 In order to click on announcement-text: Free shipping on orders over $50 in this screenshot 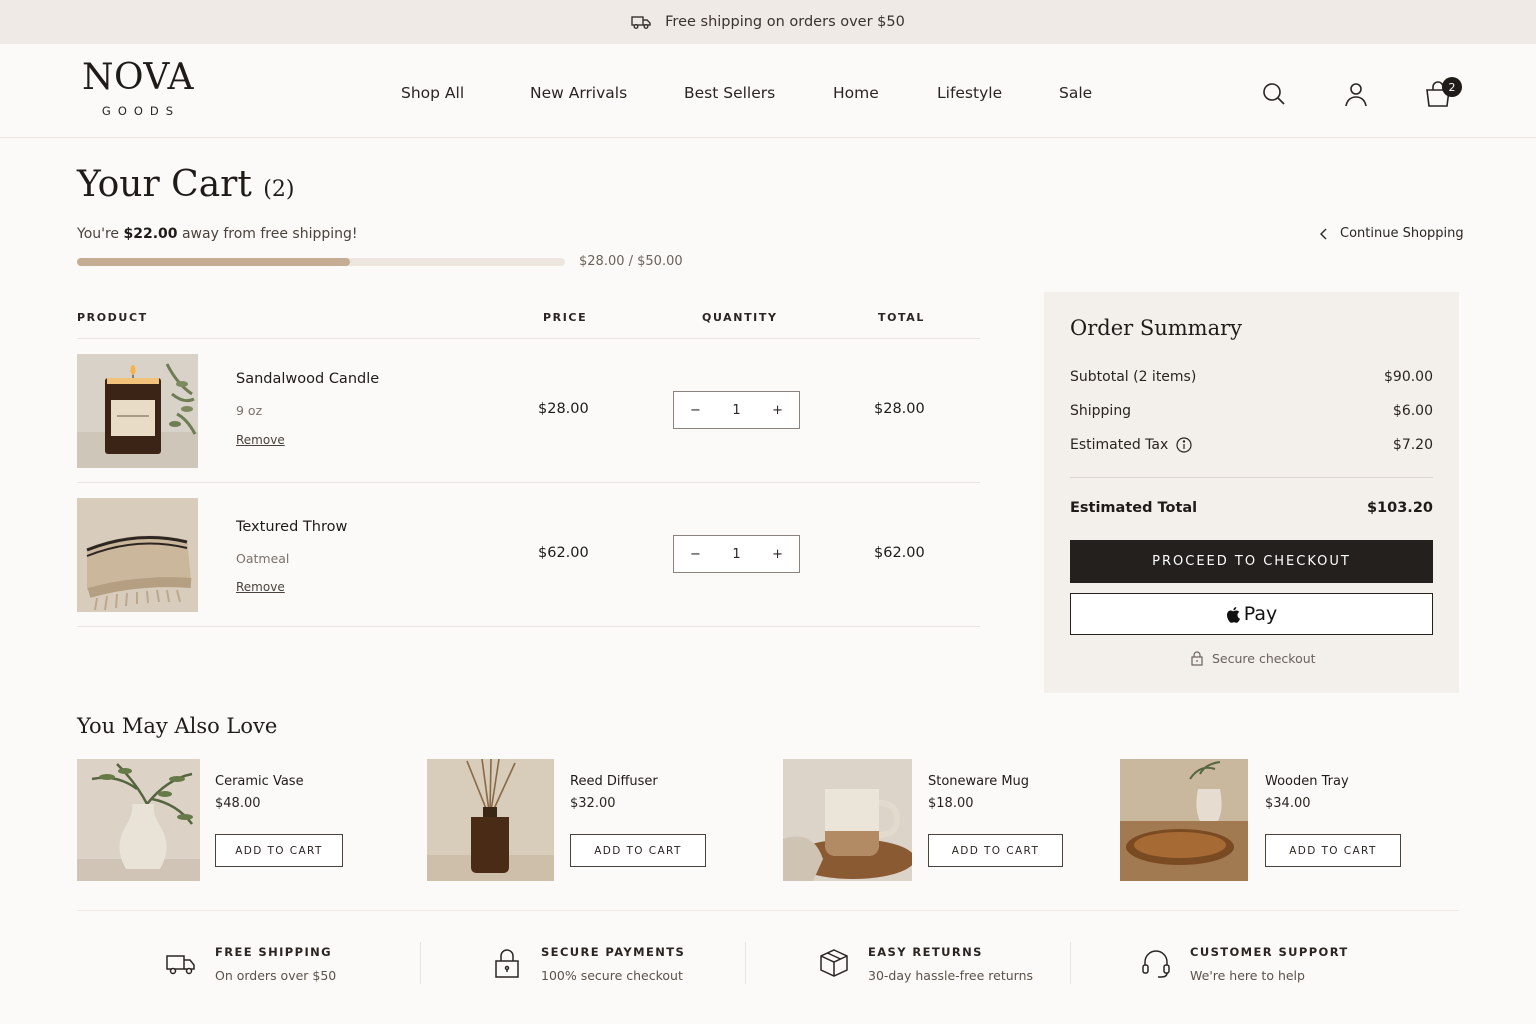, I will do `click(785, 22)`.